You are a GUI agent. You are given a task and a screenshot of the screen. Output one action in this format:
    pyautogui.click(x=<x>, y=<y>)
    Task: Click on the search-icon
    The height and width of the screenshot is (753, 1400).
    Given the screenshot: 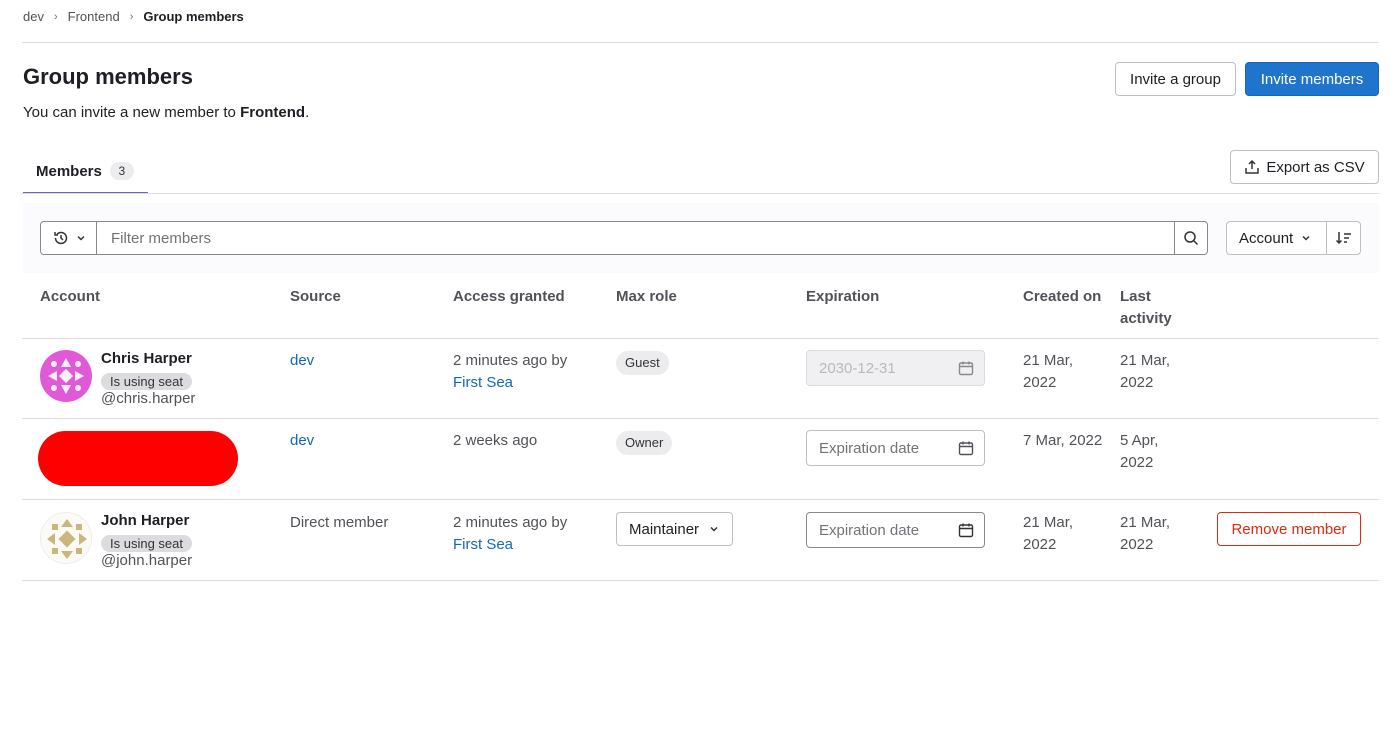 What is the action you would take?
    pyautogui.click(x=1191, y=238)
    